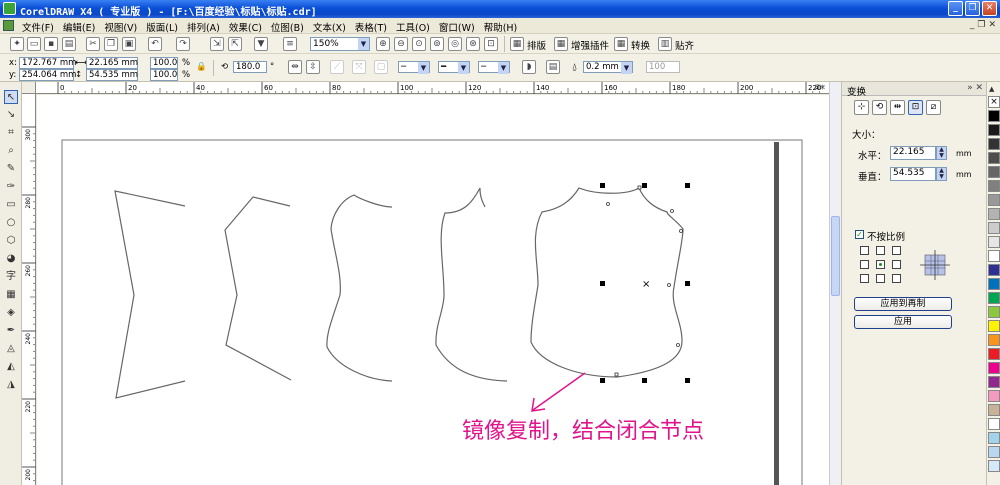 The image size is (1000, 485). Describe the element at coordinates (473, 44) in the screenshot. I see `zoom-width-icon: ⊛` at that location.